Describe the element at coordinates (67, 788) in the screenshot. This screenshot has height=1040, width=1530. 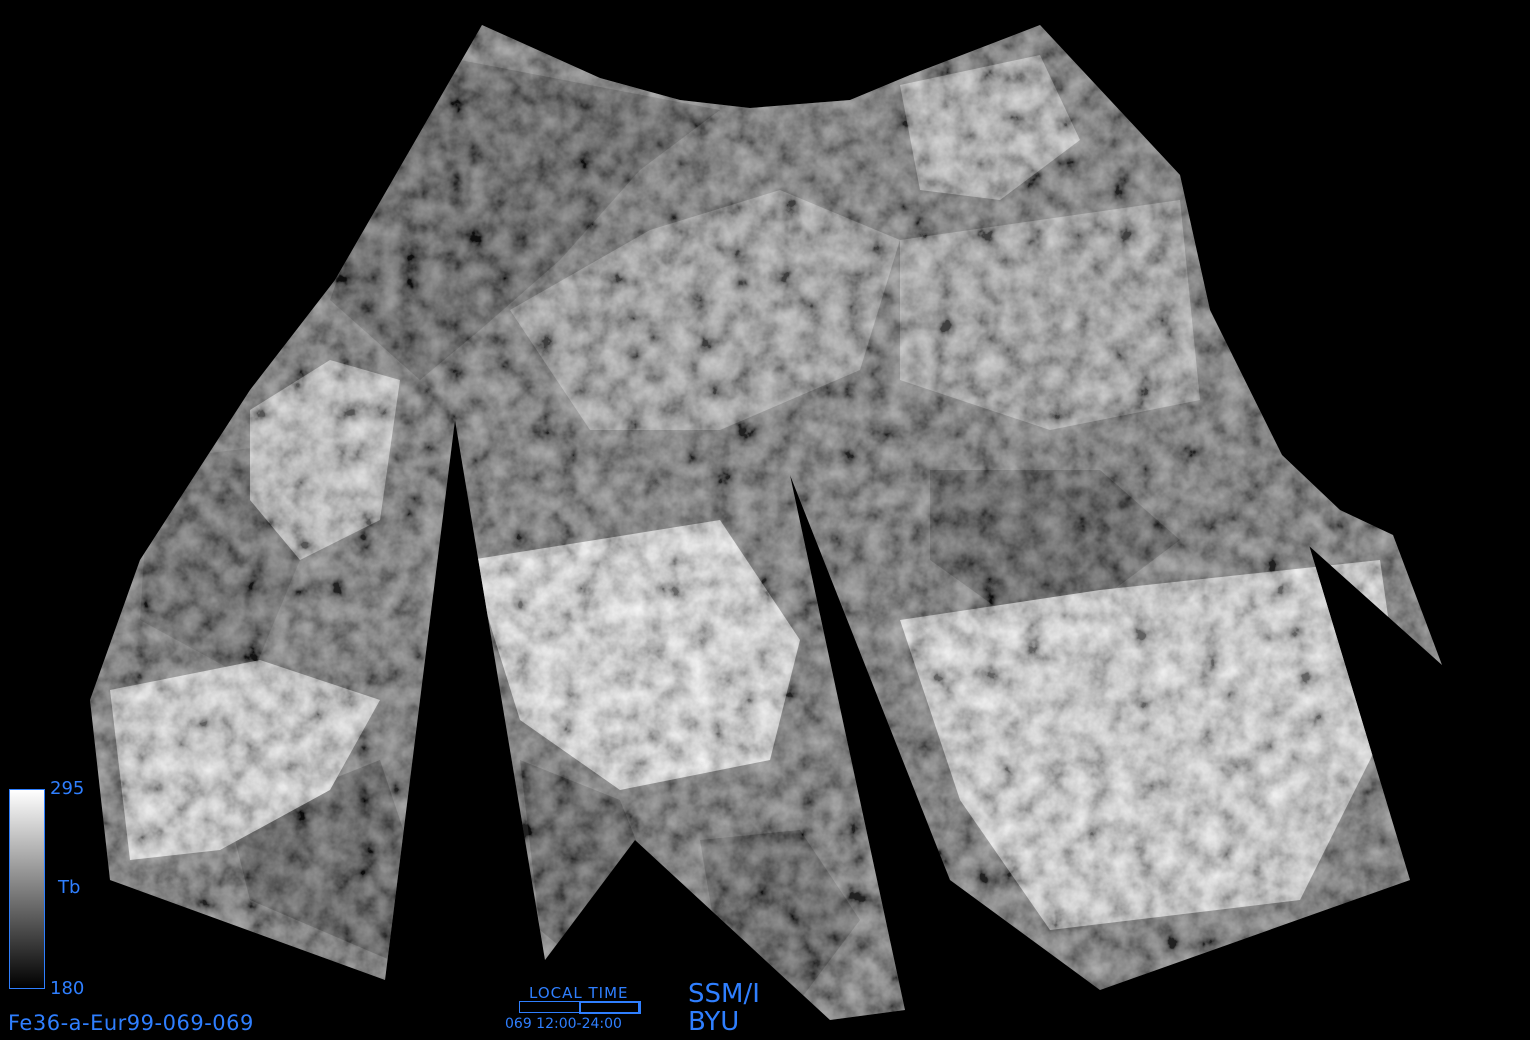
I see `colorbar-max-label: 295` at that location.